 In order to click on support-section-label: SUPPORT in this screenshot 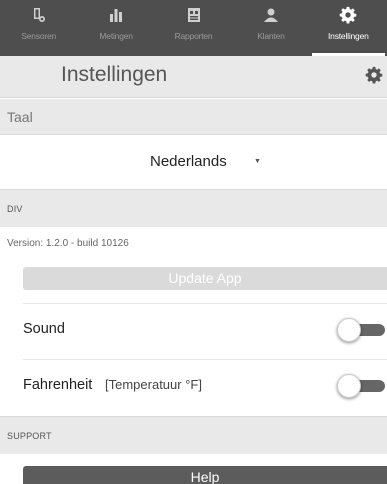, I will do `click(29, 436)`.